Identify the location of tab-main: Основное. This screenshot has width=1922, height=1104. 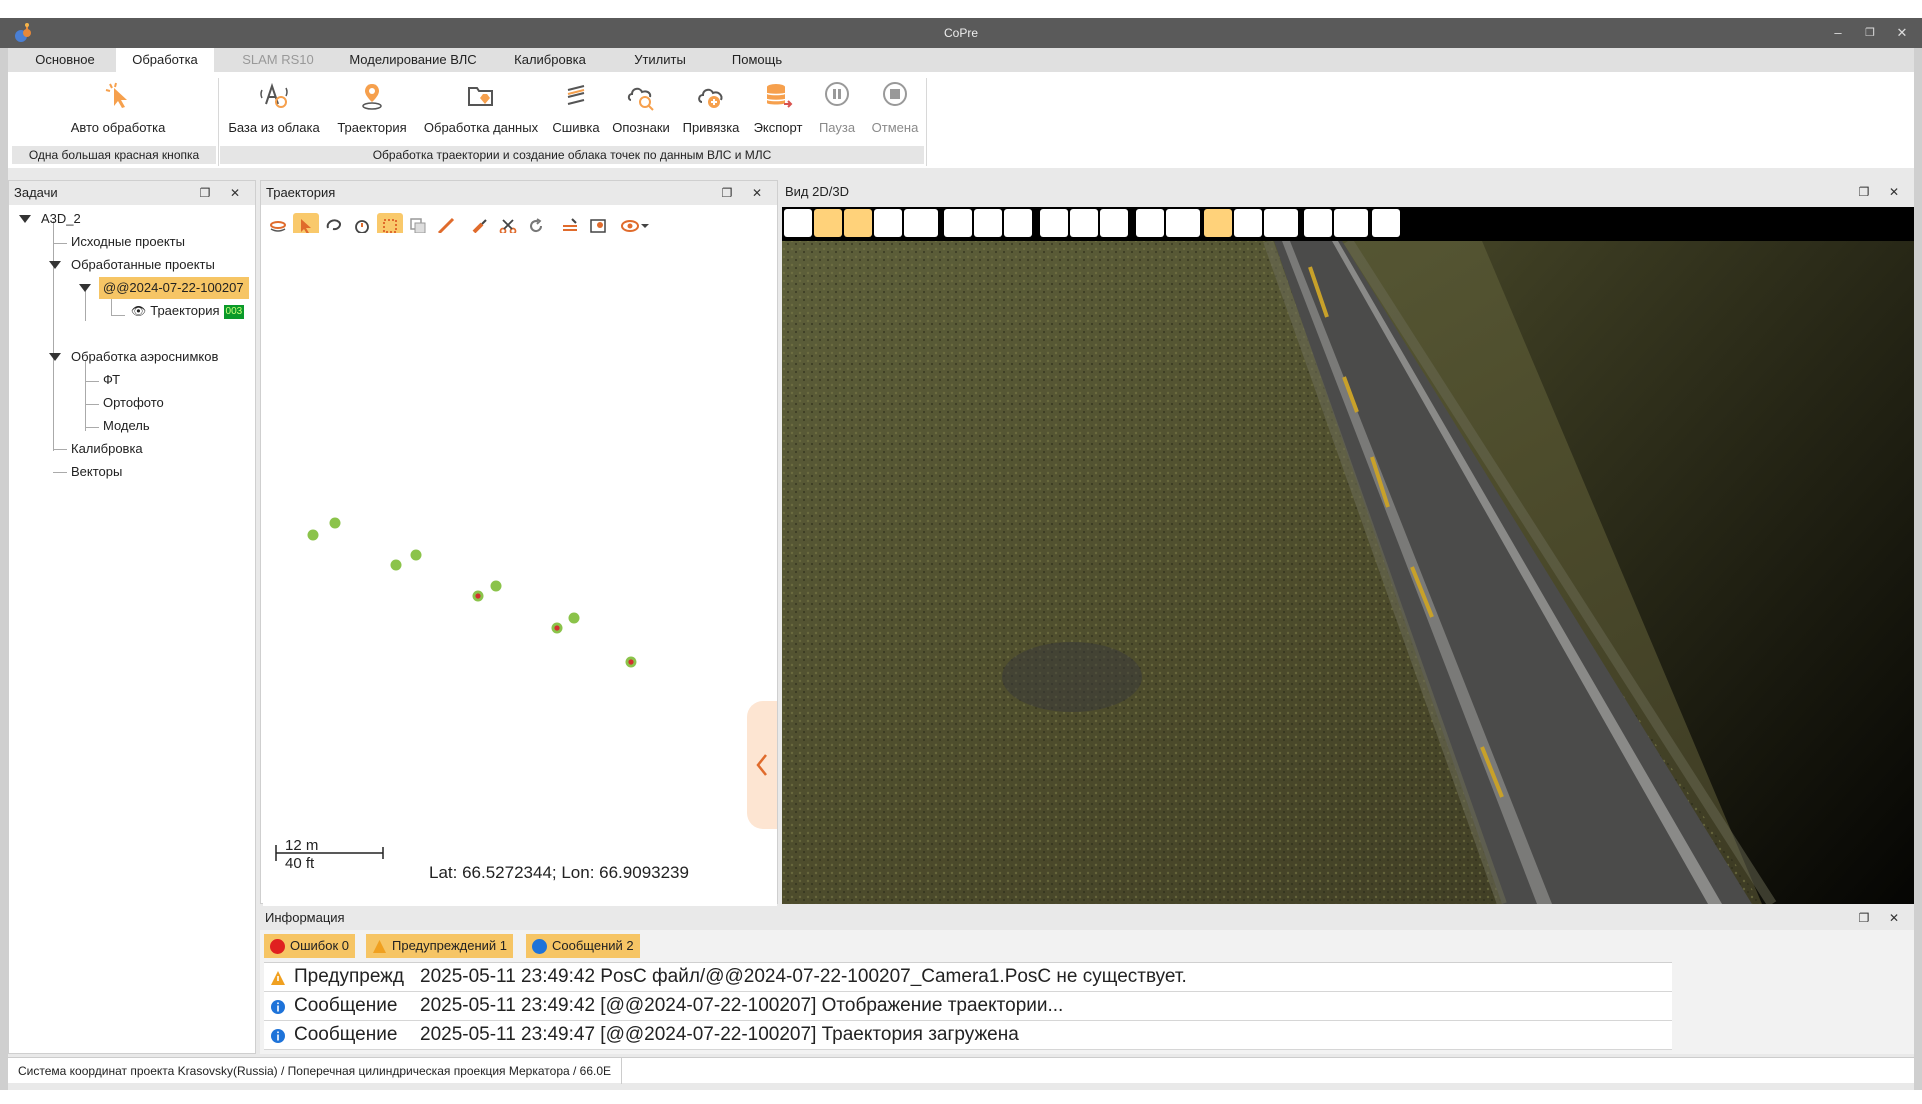
(65, 60).